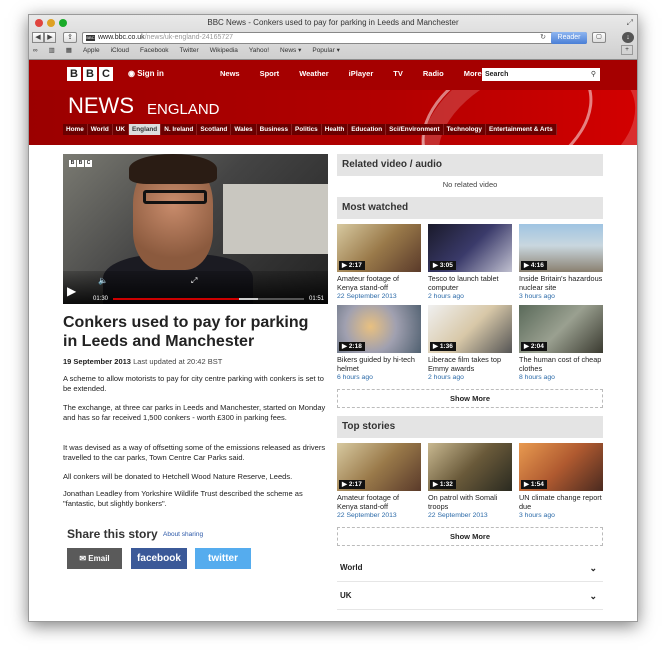  Describe the element at coordinates (313, 73) in the screenshot. I see `nav-weather: Weather` at that location.